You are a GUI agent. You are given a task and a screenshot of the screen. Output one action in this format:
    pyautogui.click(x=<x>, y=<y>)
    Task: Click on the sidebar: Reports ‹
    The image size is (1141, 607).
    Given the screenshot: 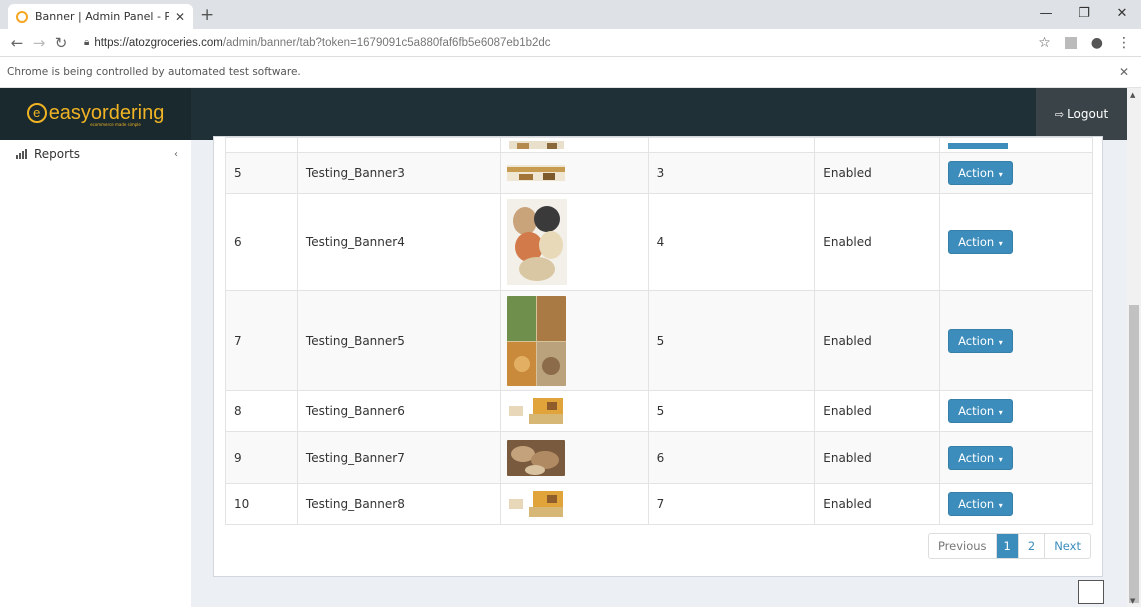 What is the action you would take?
    pyautogui.click(x=95, y=373)
    